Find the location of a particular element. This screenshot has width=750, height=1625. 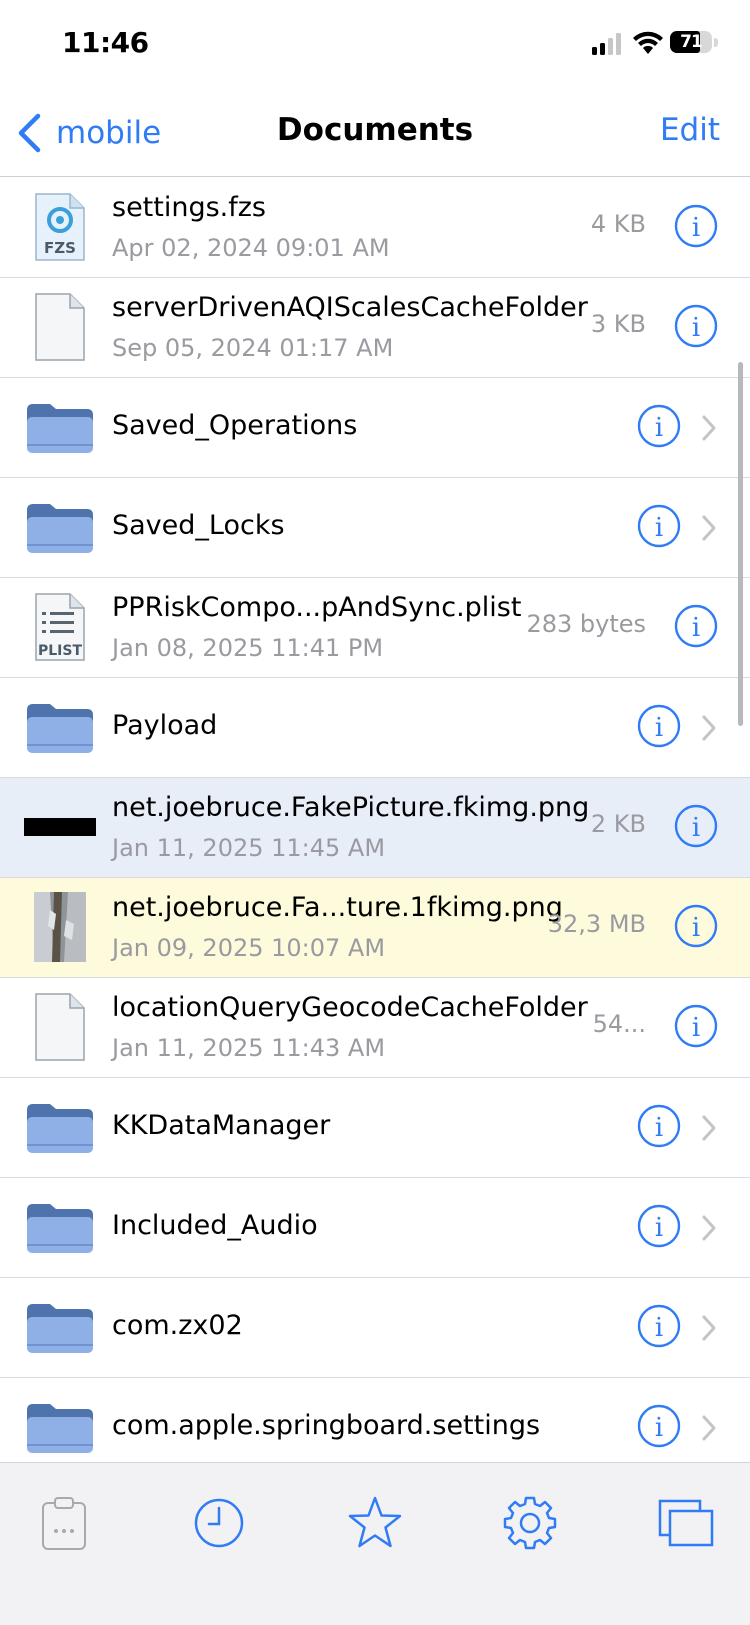

file-date: Apr 02, 2024 09:01 AM is located at coordinates (251, 248).